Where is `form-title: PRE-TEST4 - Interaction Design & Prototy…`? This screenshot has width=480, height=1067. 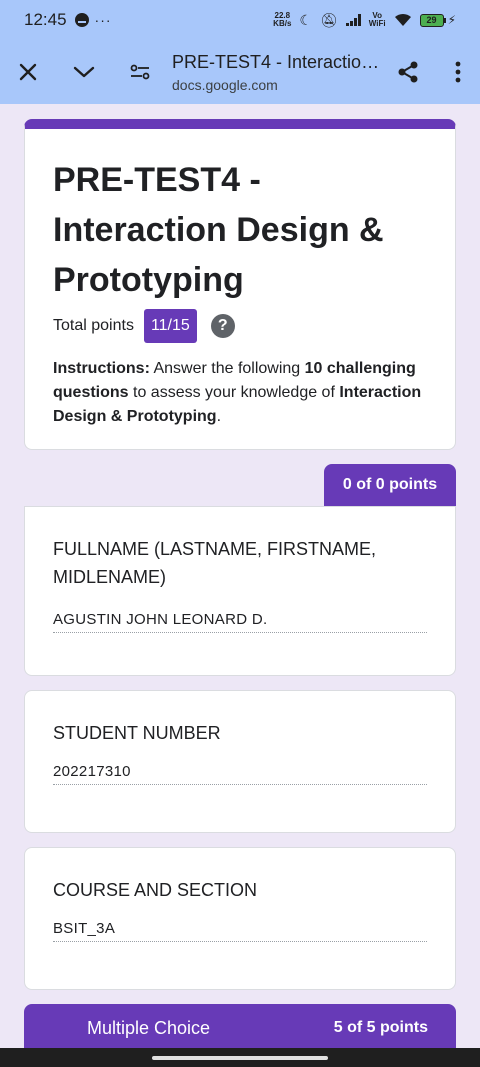
form-title: PRE-TEST4 - Interaction Design & Prototy… is located at coordinates (218, 230).